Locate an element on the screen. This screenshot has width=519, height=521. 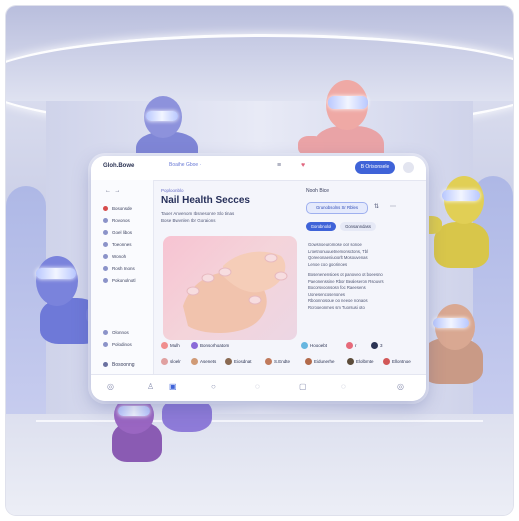
right-panel-tabs: Gorobnolol Gonsanndass is located at coordinates (361, 227).